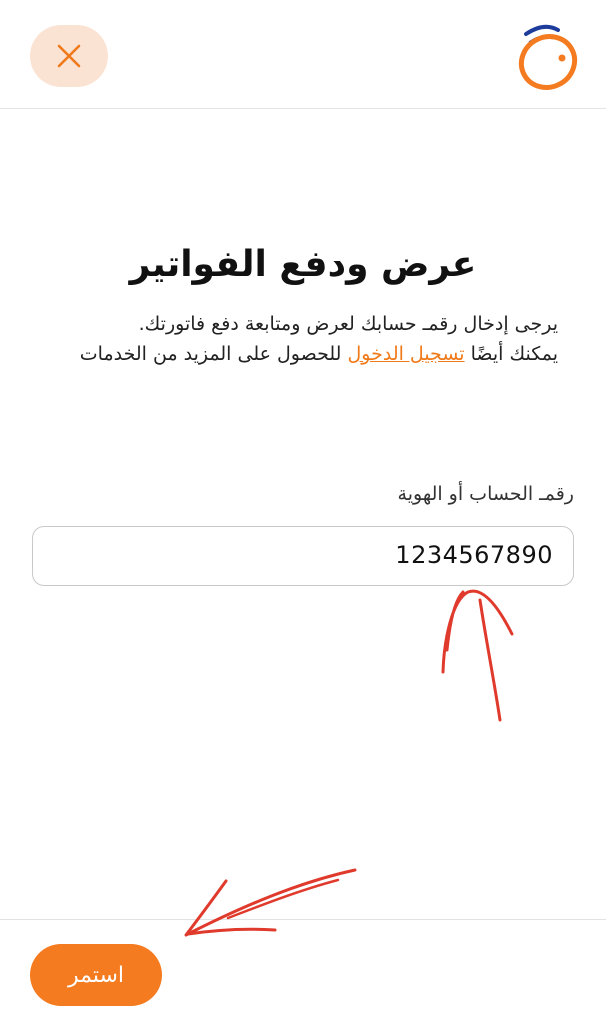 This screenshot has width=606, height=1024. Describe the element at coordinates (303, 54) in the screenshot. I see `top-bar` at that location.